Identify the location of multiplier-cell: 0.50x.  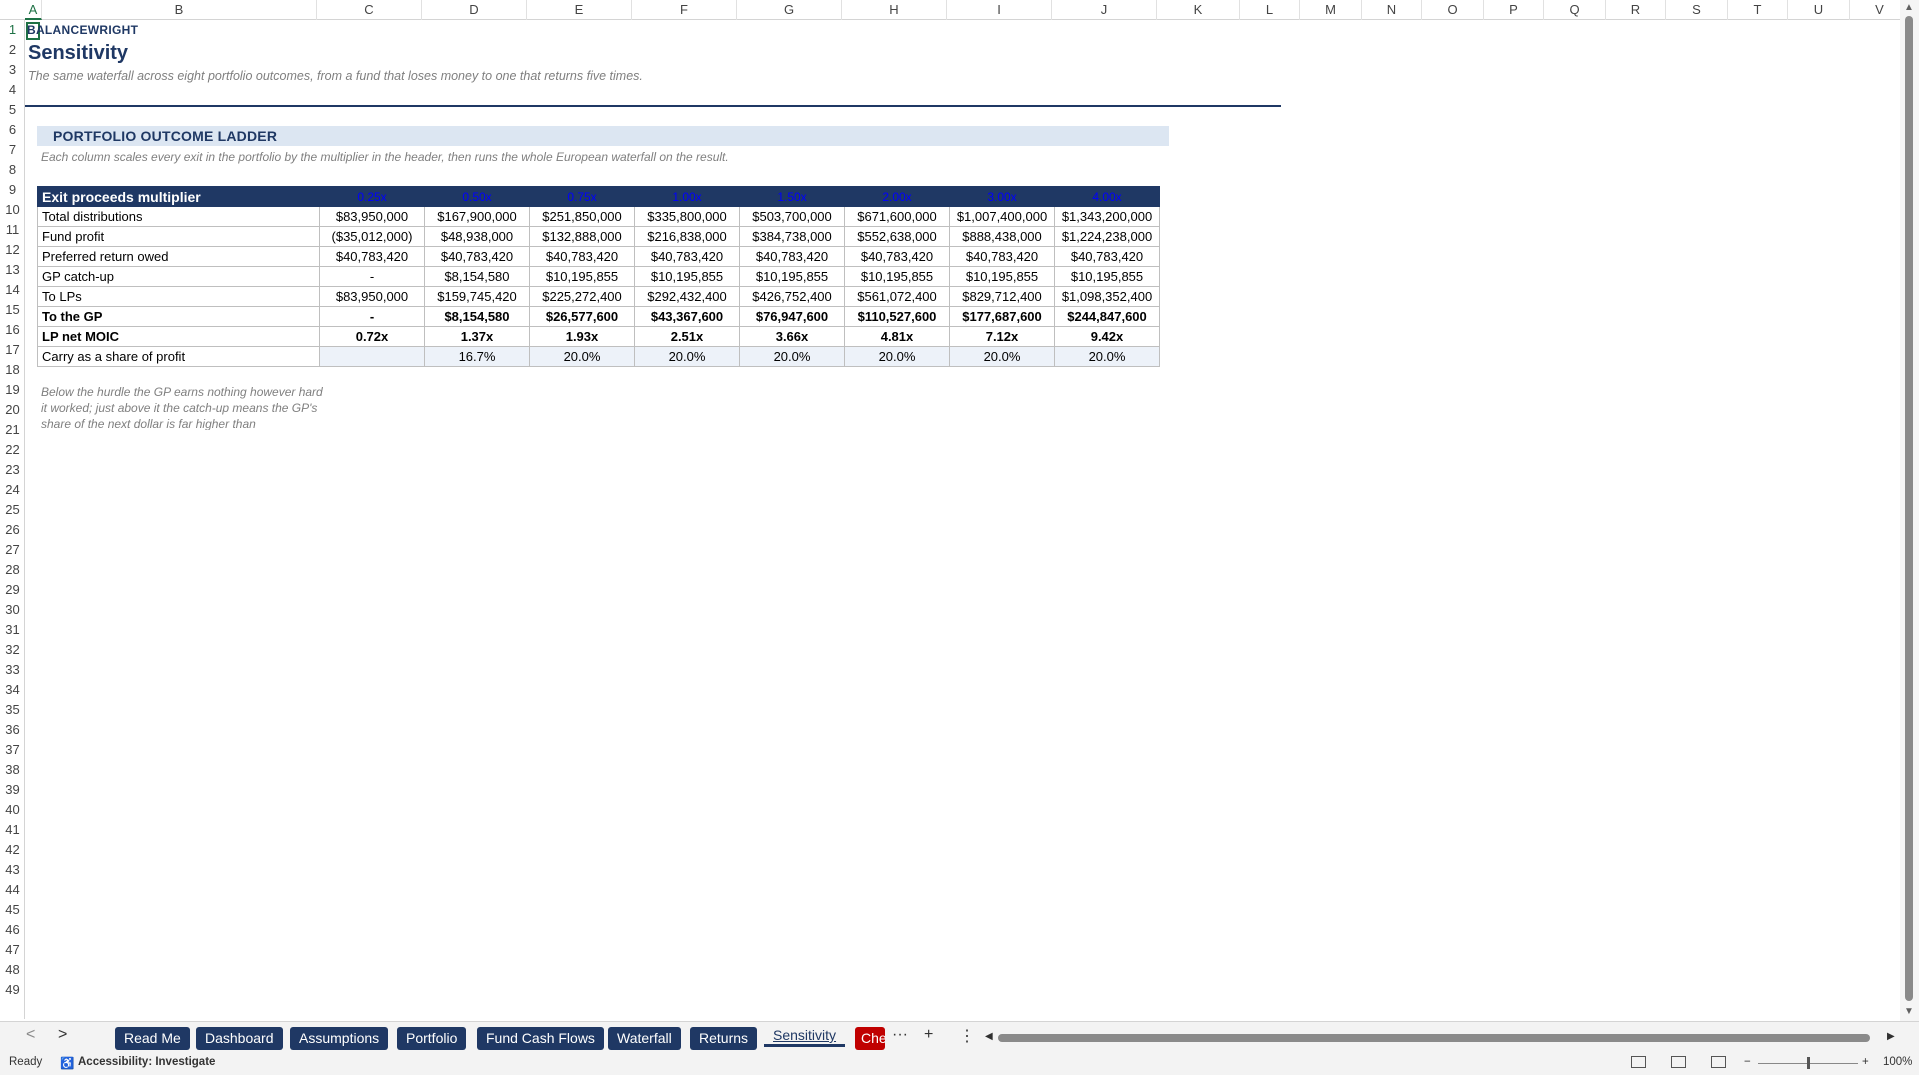
(477, 196).